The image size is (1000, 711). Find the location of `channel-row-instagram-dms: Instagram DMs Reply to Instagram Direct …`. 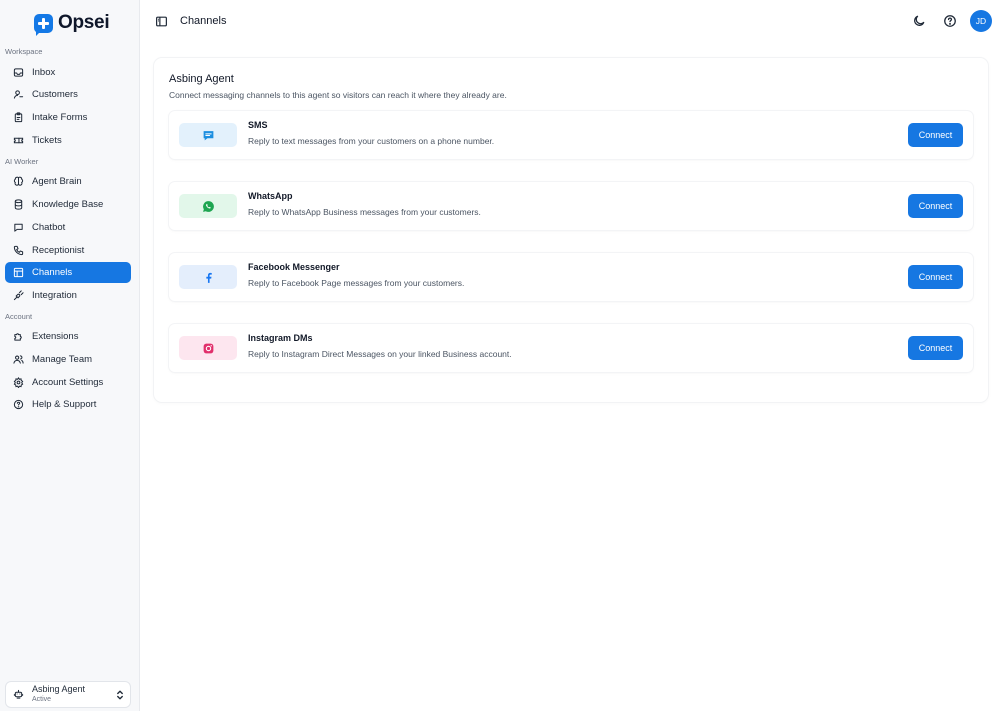

channel-row-instagram-dms: Instagram DMs Reply to Instagram Direct … is located at coordinates (571, 348).